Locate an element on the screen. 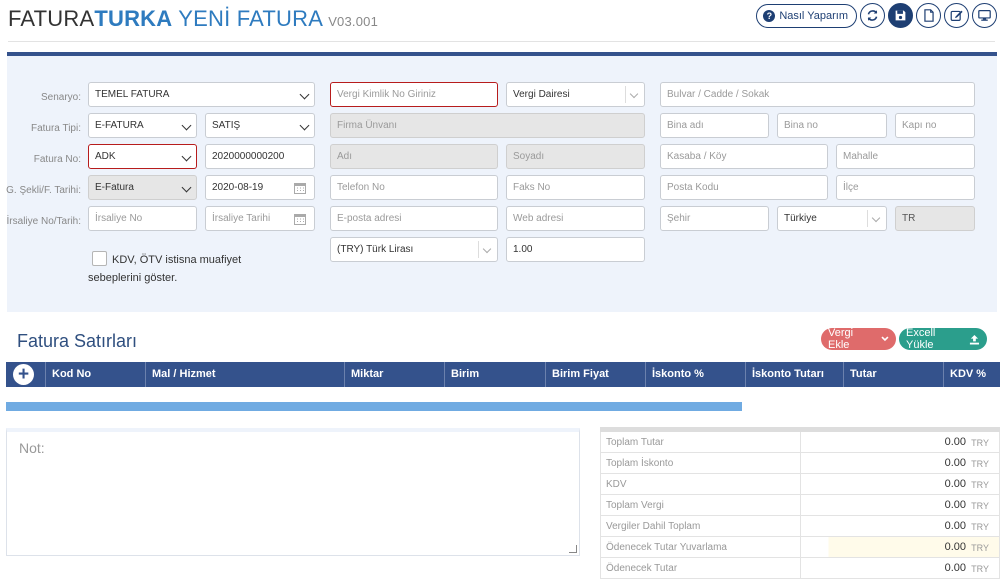  bina-no-input: Bina no is located at coordinates (832, 125).